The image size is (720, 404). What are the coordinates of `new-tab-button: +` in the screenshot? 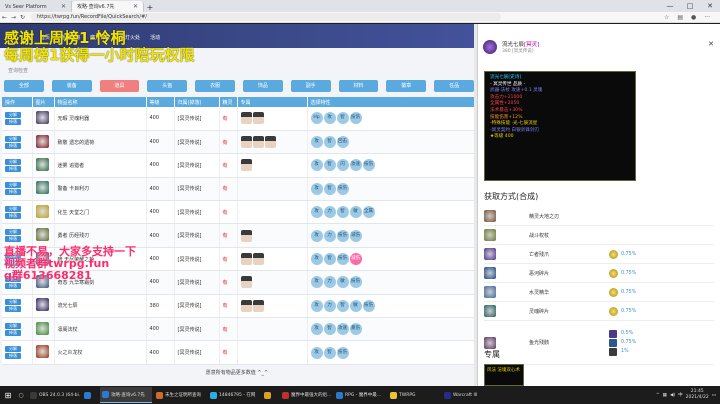 It's located at (150, 7).